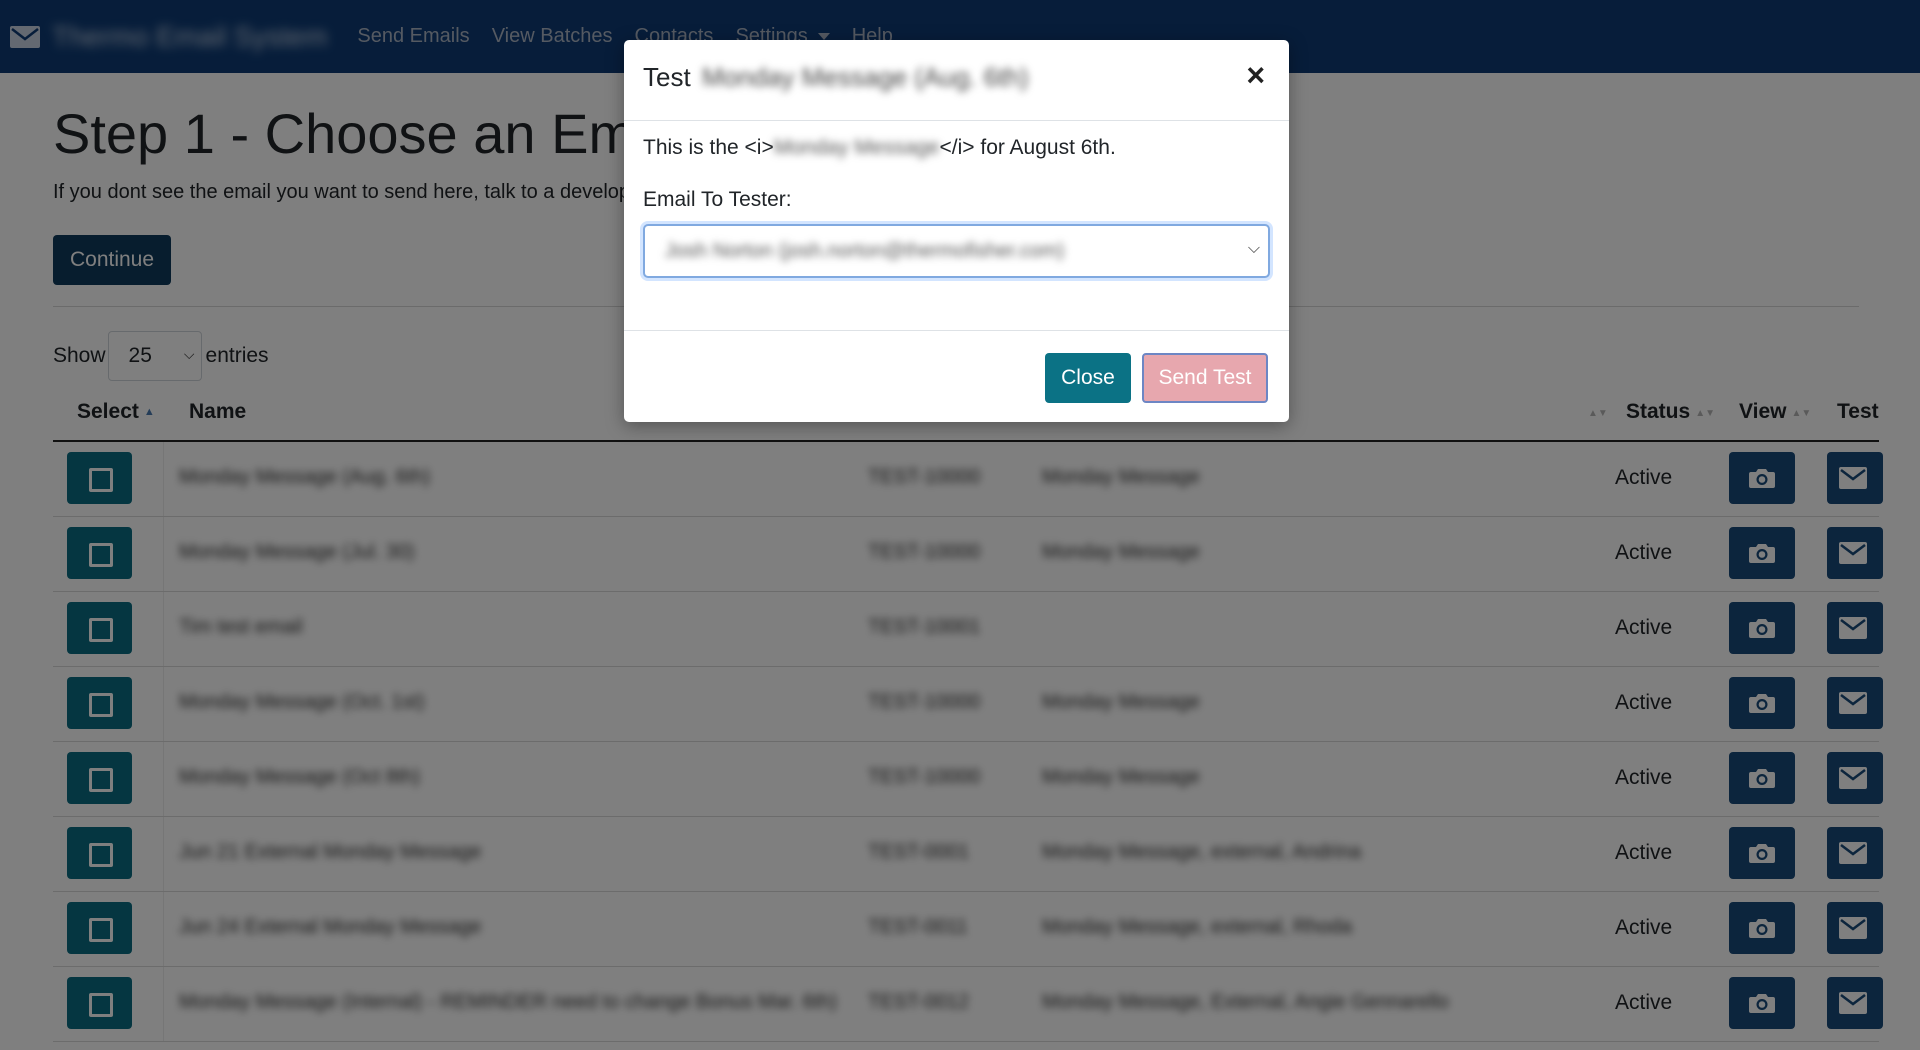  What do you see at coordinates (856, 147) in the screenshot?
I see `desc-email-name: Monday Message` at bounding box center [856, 147].